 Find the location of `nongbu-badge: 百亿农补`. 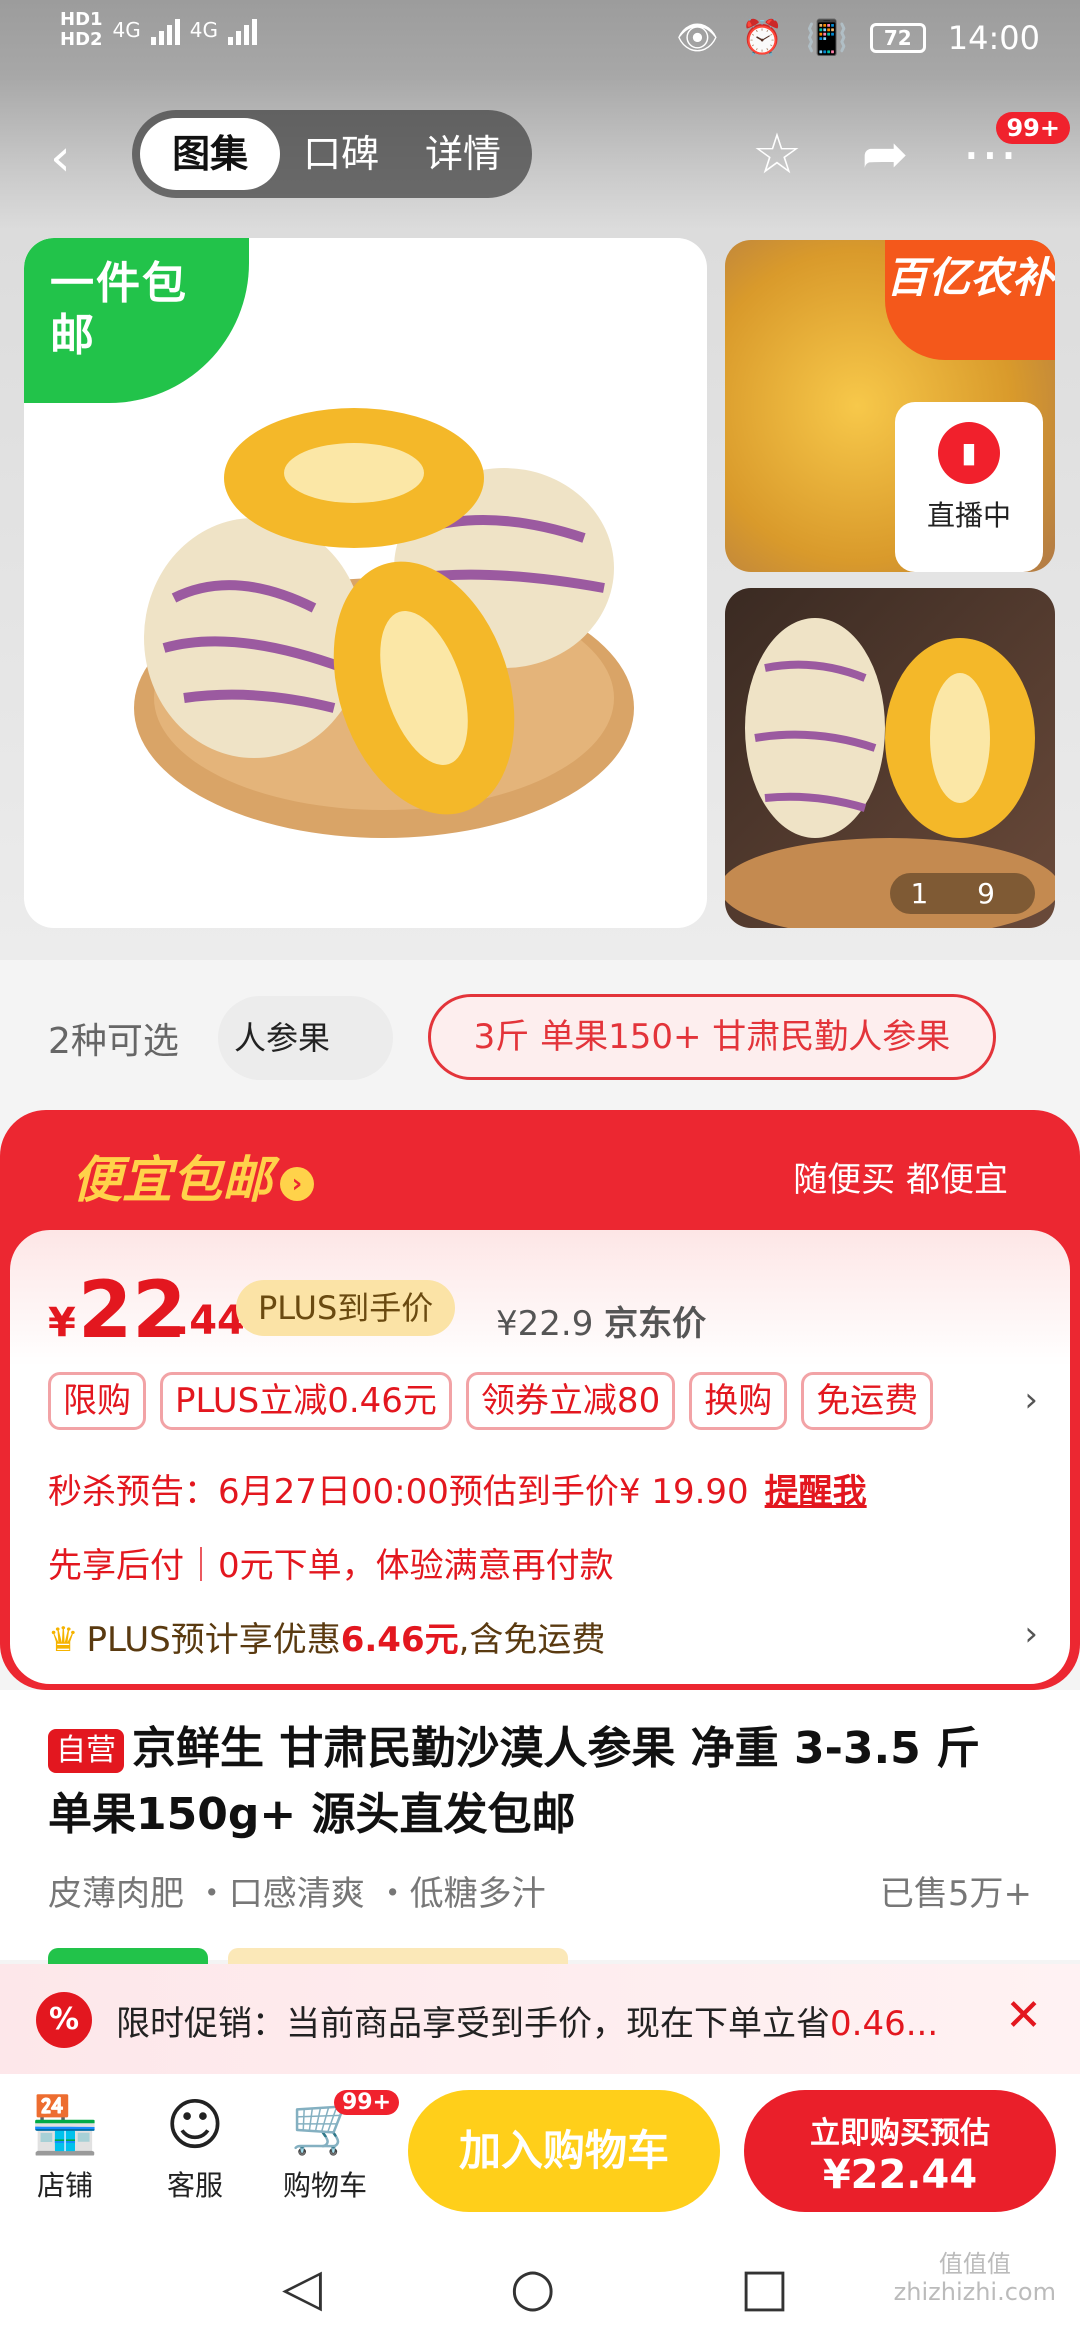

nongbu-badge: 百亿农补 is located at coordinates (970, 300).